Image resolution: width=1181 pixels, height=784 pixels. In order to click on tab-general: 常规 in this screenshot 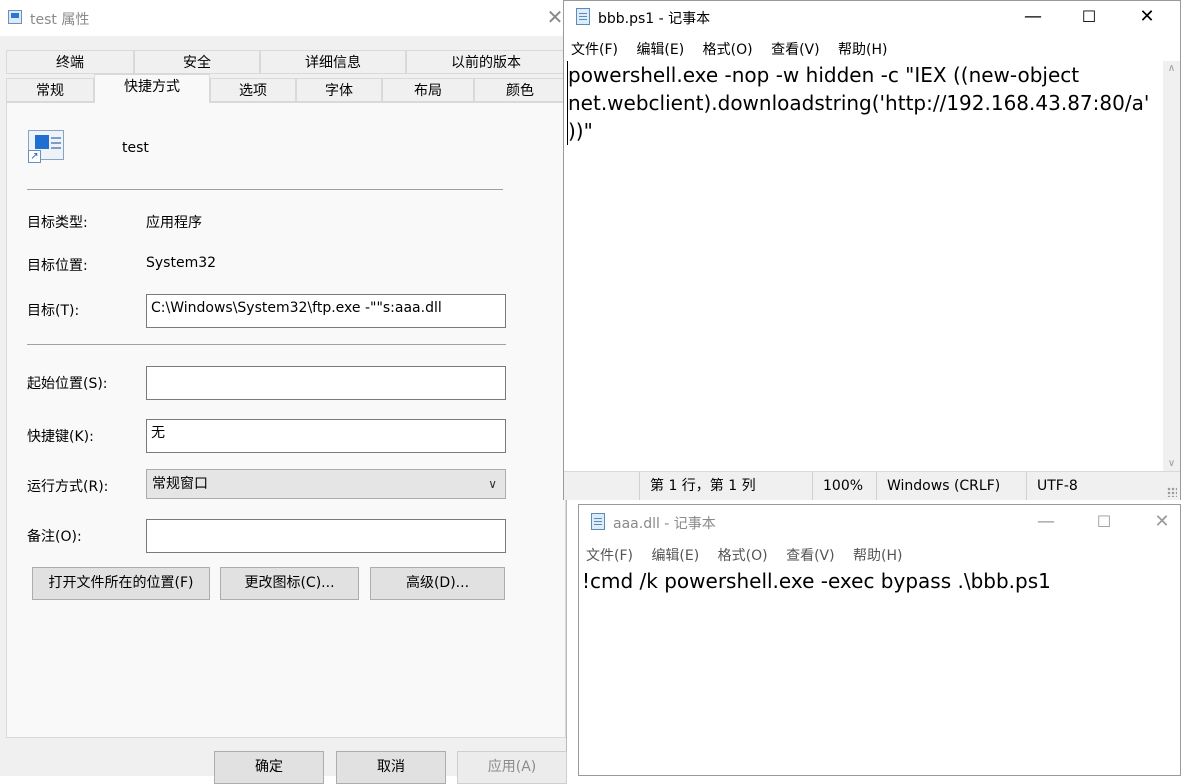, I will do `click(50, 90)`.